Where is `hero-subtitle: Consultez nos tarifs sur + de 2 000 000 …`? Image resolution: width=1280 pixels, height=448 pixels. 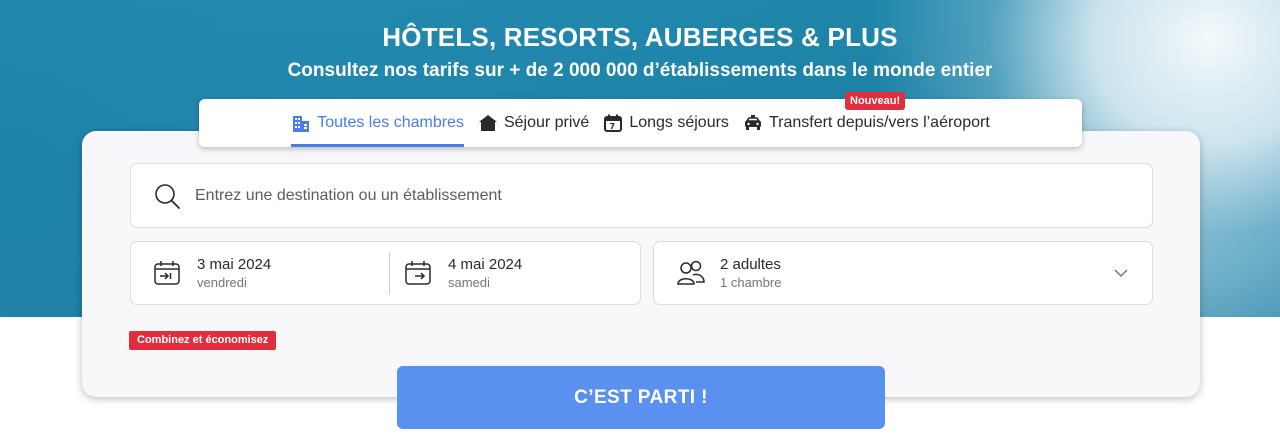
hero-subtitle: Consultez nos tarifs sur + de 2 000 000 … is located at coordinates (640, 70).